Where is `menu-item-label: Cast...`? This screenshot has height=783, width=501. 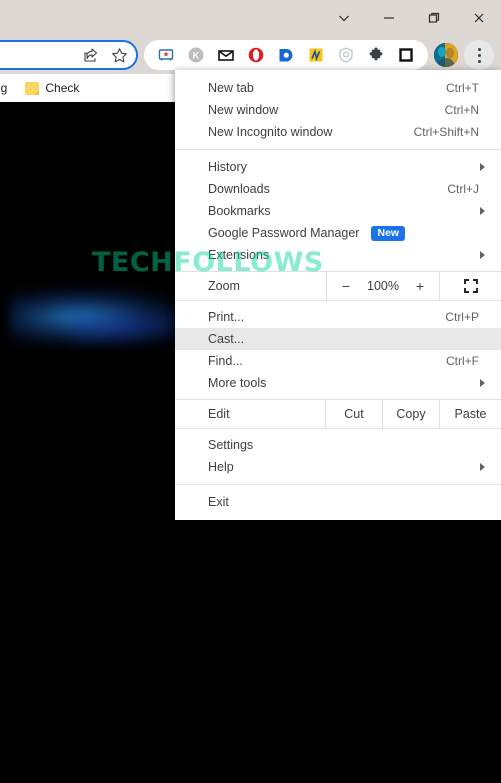 menu-item-label: Cast... is located at coordinates (226, 339).